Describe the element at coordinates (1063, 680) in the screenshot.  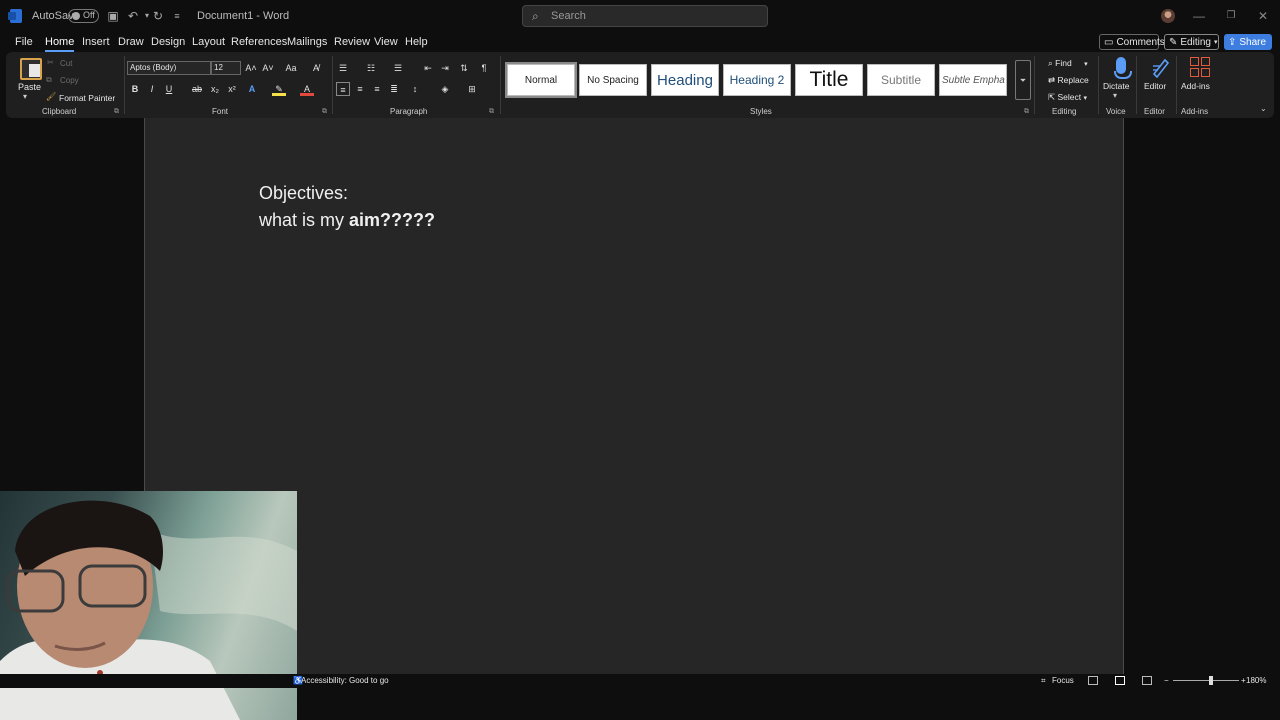
I see `focus-button: Focus` at that location.